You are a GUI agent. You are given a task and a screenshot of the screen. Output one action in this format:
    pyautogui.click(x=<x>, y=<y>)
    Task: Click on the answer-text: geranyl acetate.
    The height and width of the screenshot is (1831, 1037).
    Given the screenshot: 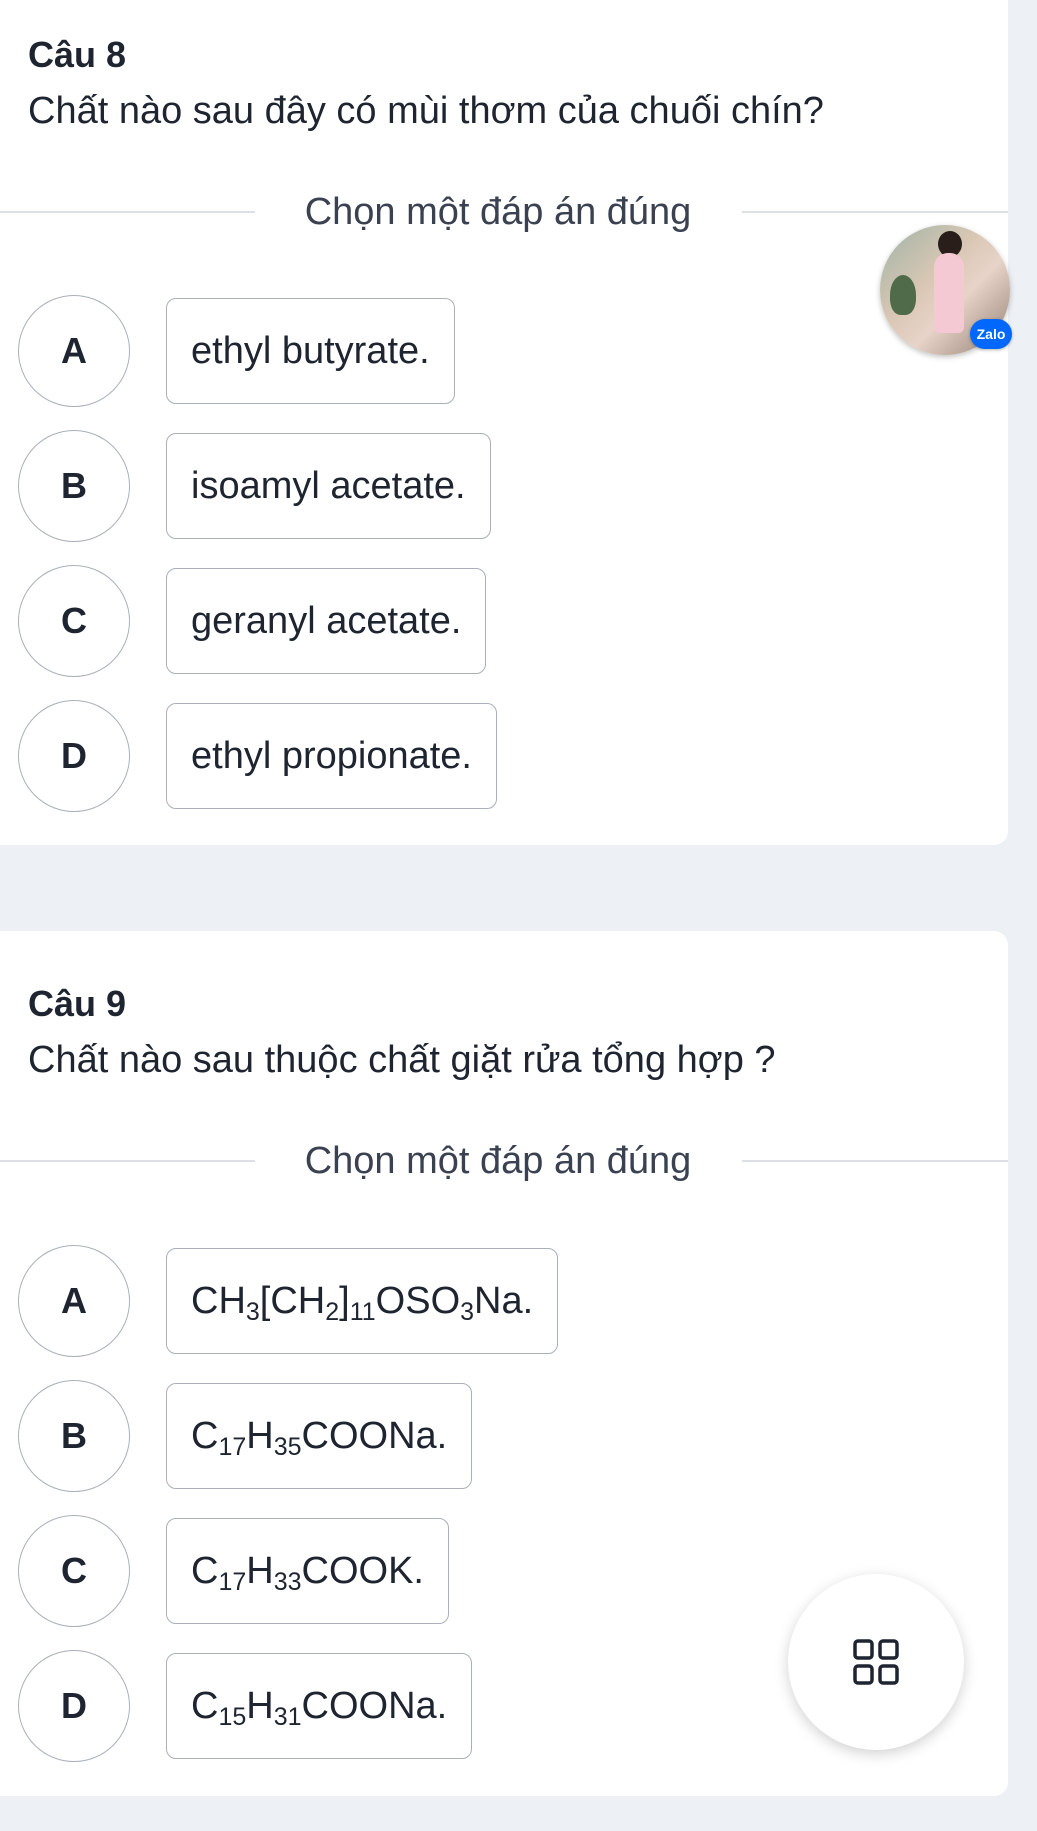 What is the action you would take?
    pyautogui.click(x=326, y=620)
    